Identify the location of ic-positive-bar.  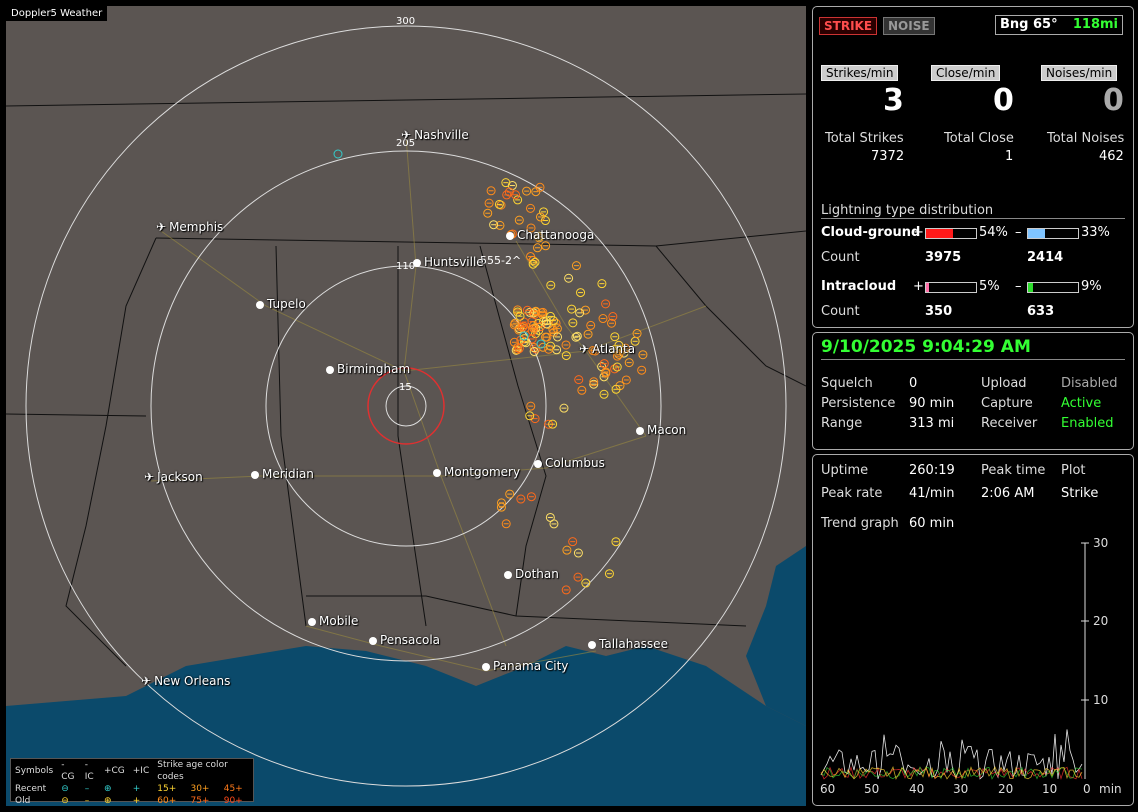
(951, 287).